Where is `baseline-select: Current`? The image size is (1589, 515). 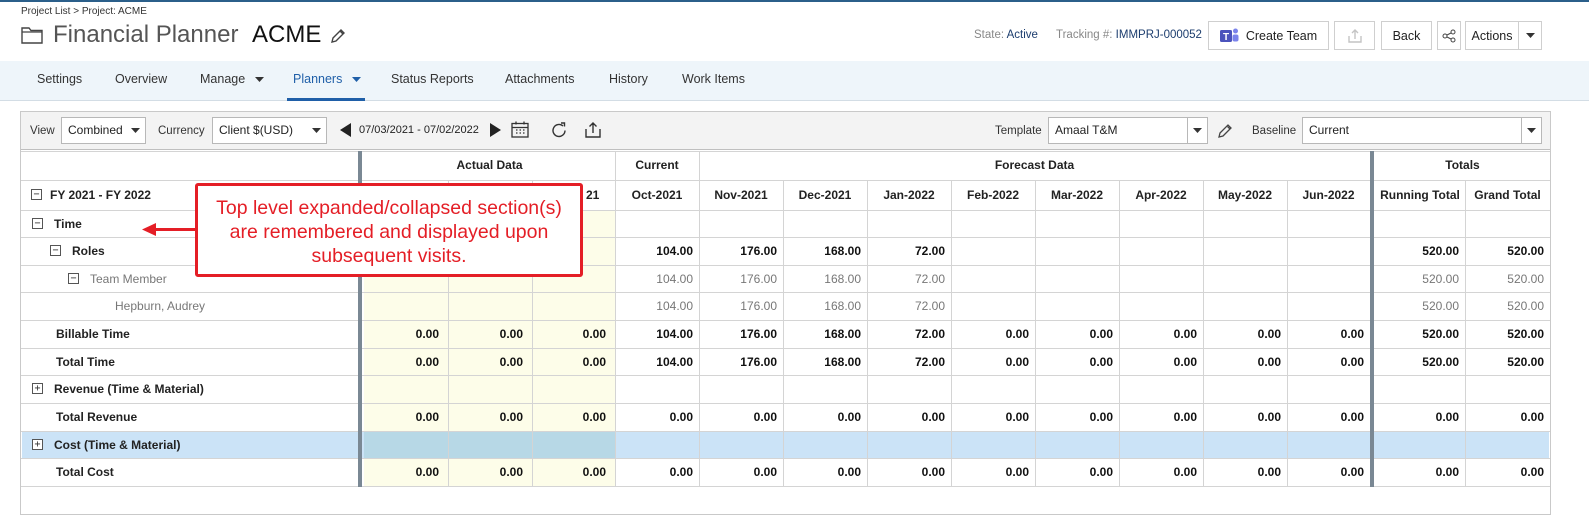 baseline-select: Current is located at coordinates (1422, 130).